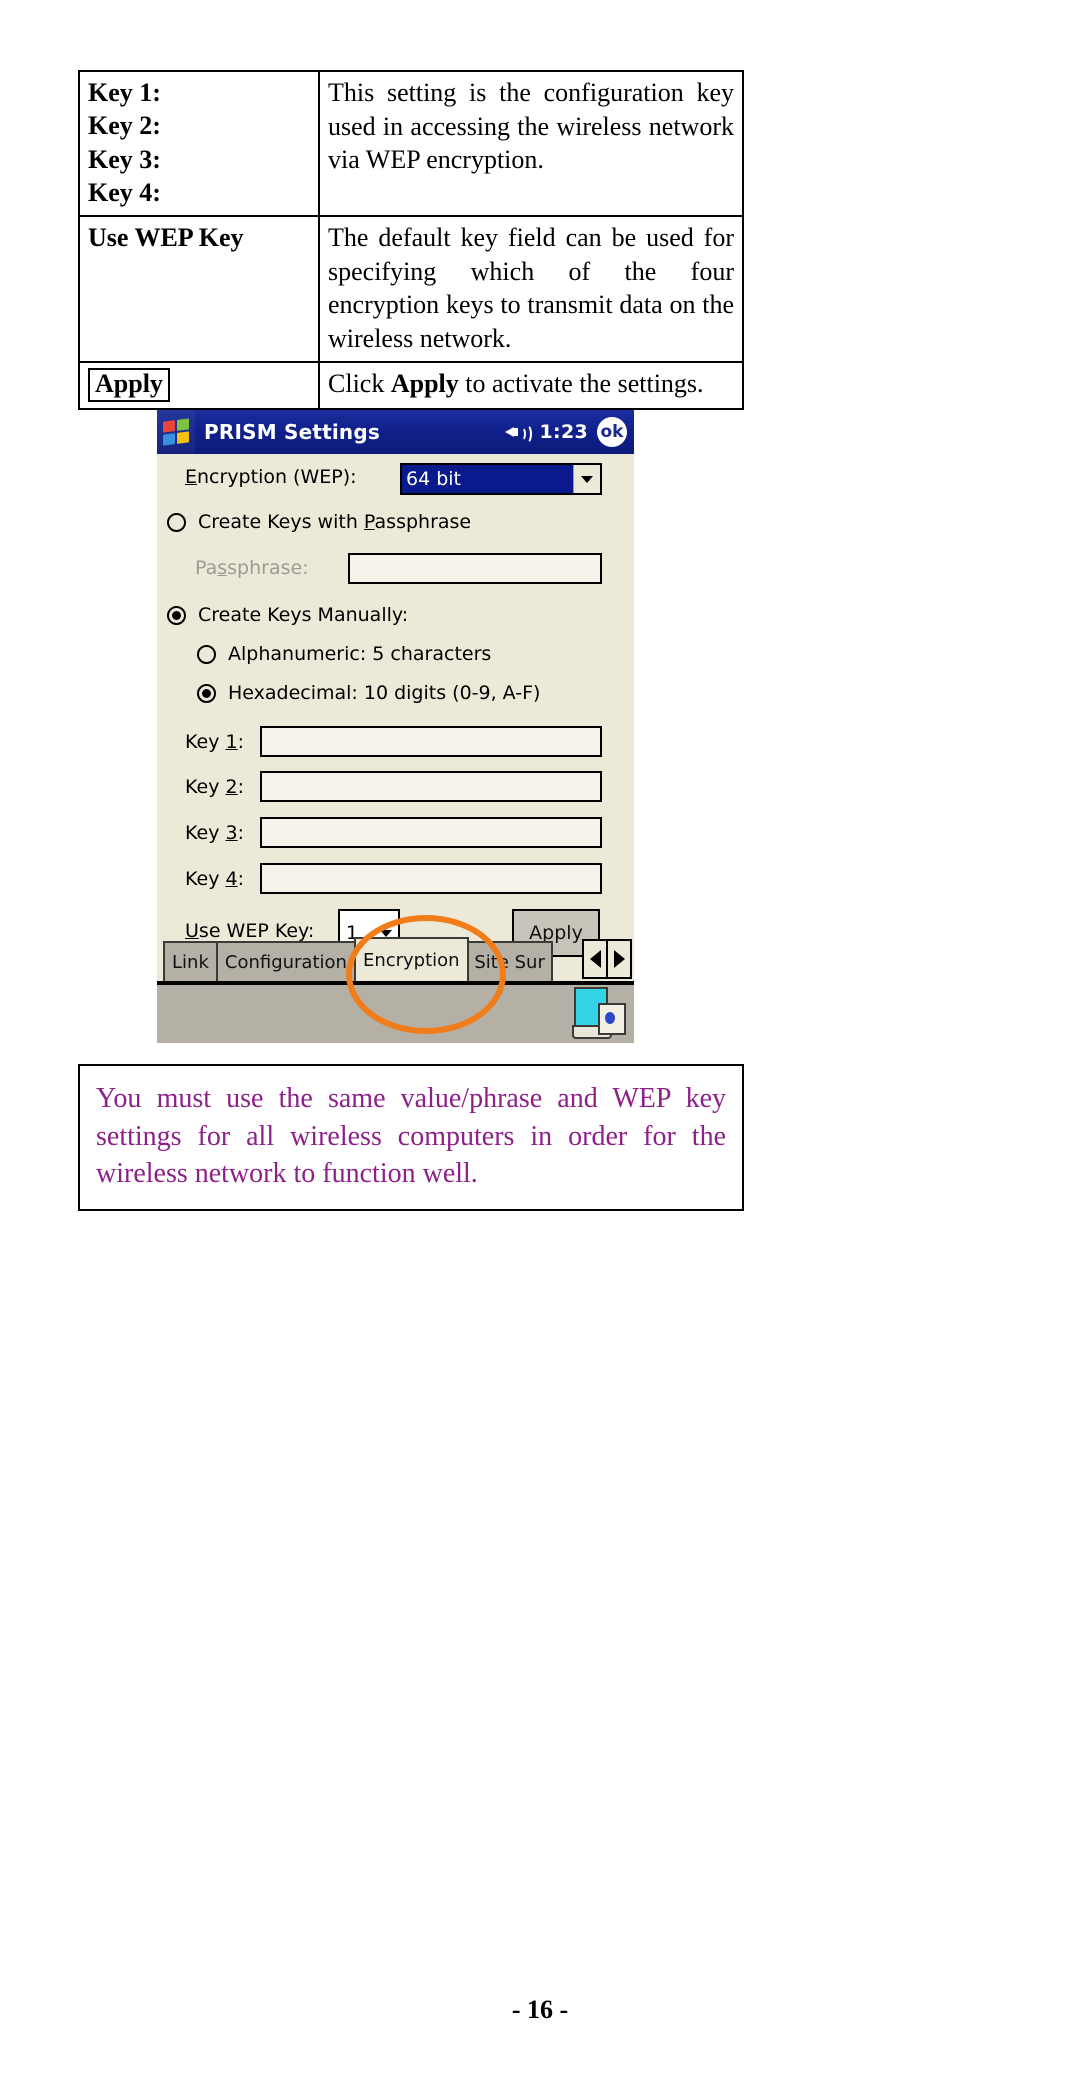 The width and height of the screenshot is (1080, 2097). I want to click on windows-flag-icon, so click(176, 432).